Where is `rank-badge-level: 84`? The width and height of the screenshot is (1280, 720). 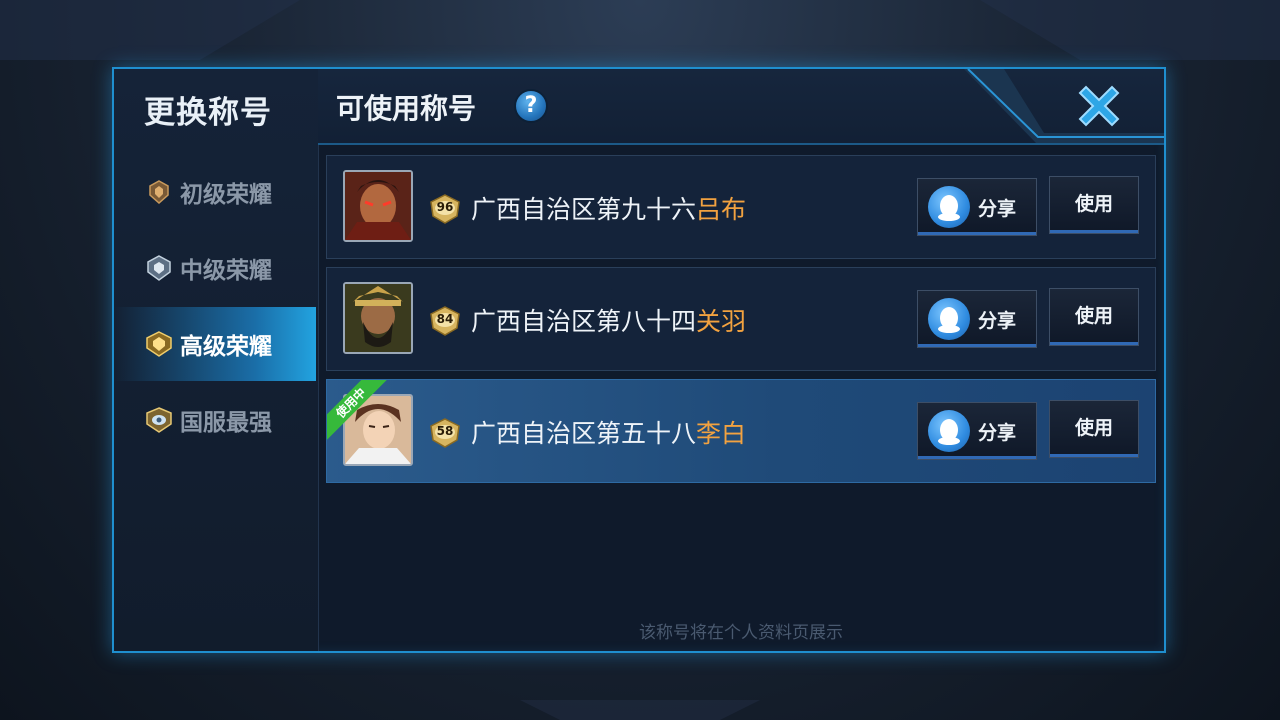
rank-badge-level: 84 is located at coordinates (445, 319).